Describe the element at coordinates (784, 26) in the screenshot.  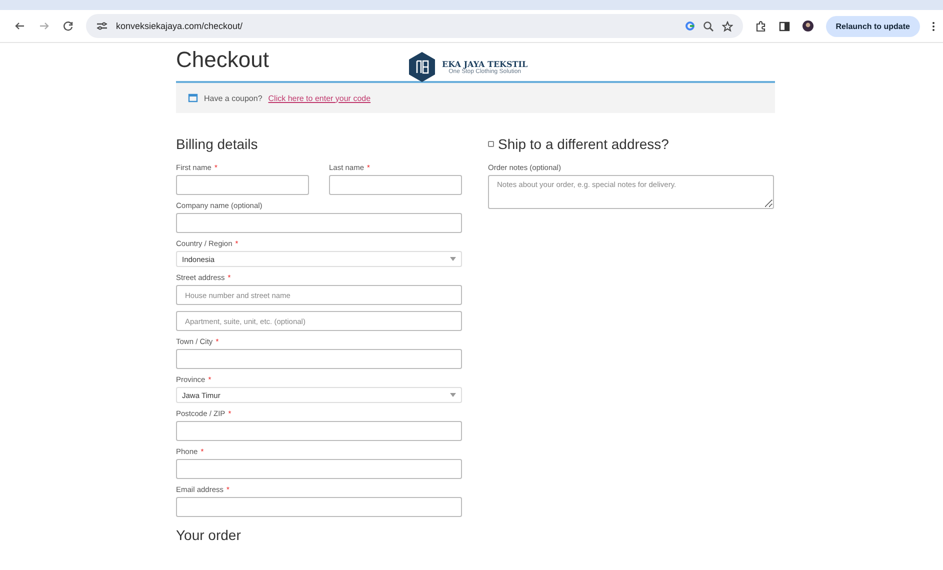
I see `side-panel-icon` at that location.